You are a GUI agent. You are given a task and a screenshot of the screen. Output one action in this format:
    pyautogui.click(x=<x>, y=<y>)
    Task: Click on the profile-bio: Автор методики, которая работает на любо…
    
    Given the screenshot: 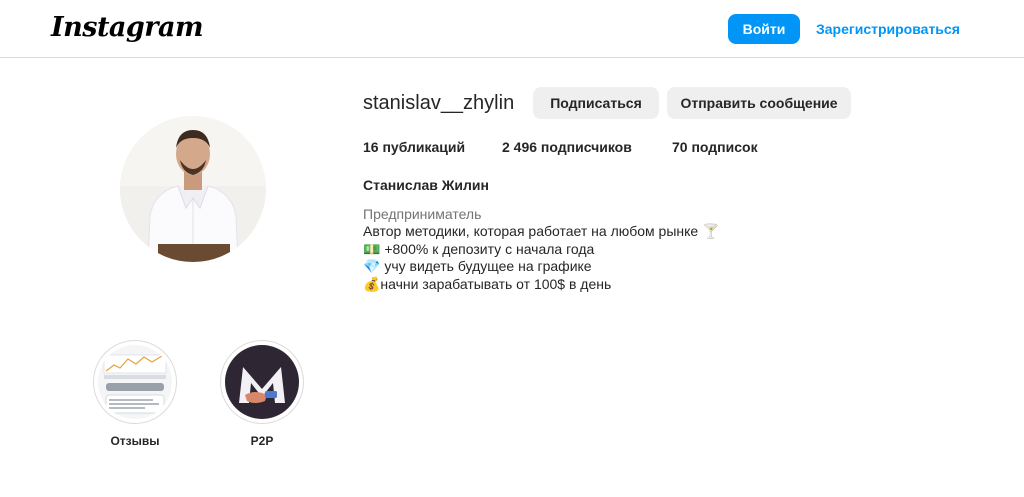 What is the action you would take?
    pyautogui.click(x=541, y=258)
    